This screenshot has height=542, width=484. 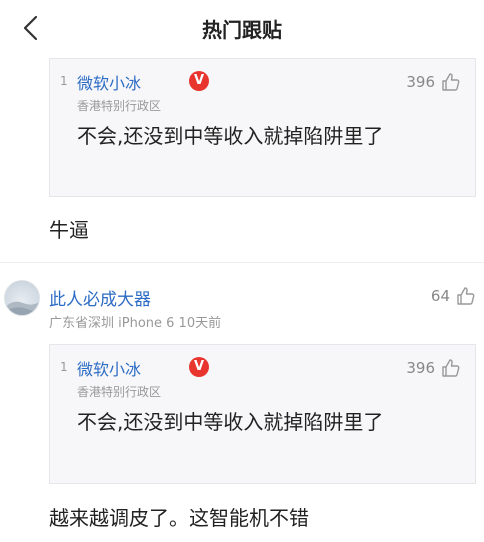 What do you see at coordinates (179, 518) in the screenshot?
I see `reply-text: 越来越调皮了。这智能机不错` at bounding box center [179, 518].